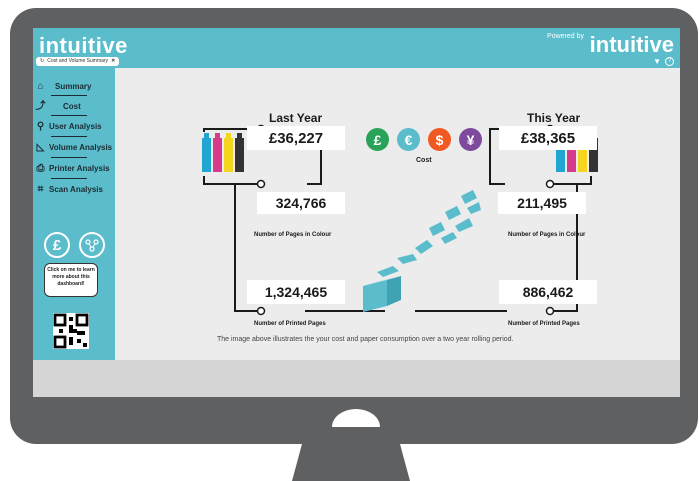 The height and width of the screenshot is (481, 700). I want to click on sidebar-item-summary: ⌂ Summary, so click(63, 86).